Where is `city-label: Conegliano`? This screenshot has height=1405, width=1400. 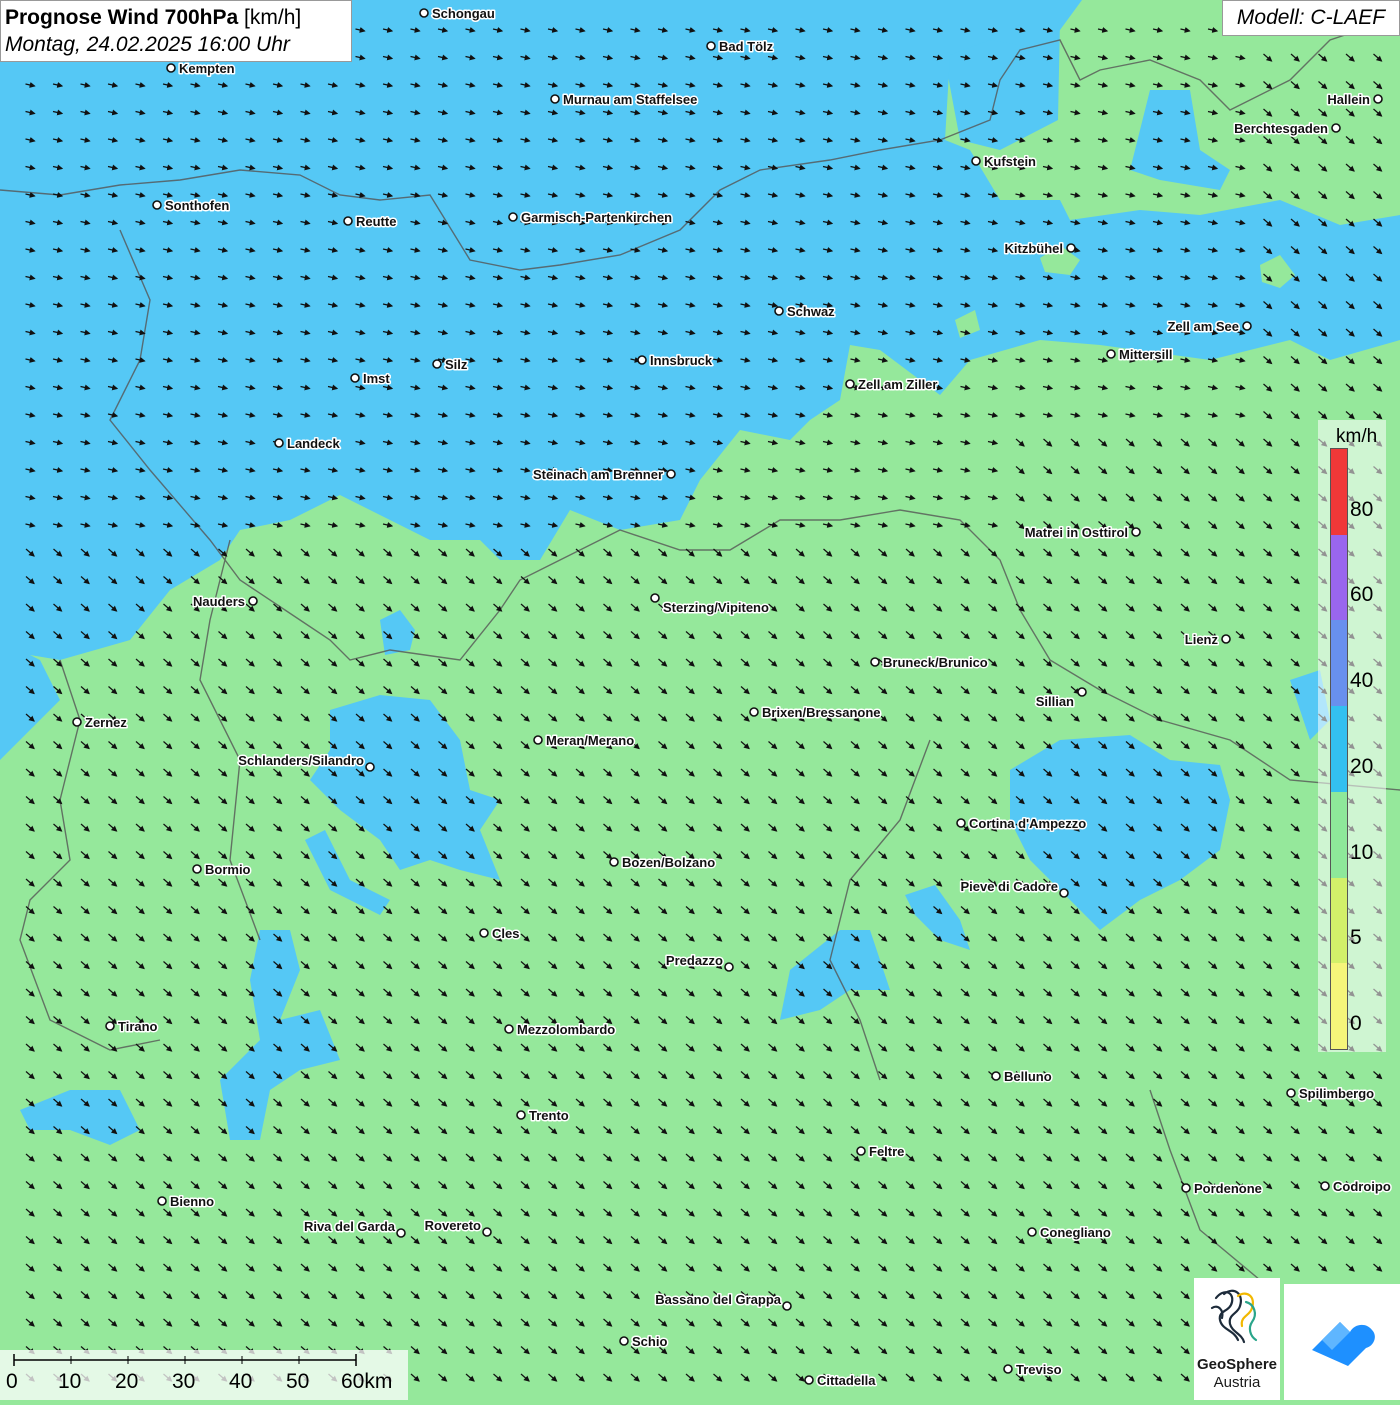 city-label: Conegliano is located at coordinates (1075, 1232).